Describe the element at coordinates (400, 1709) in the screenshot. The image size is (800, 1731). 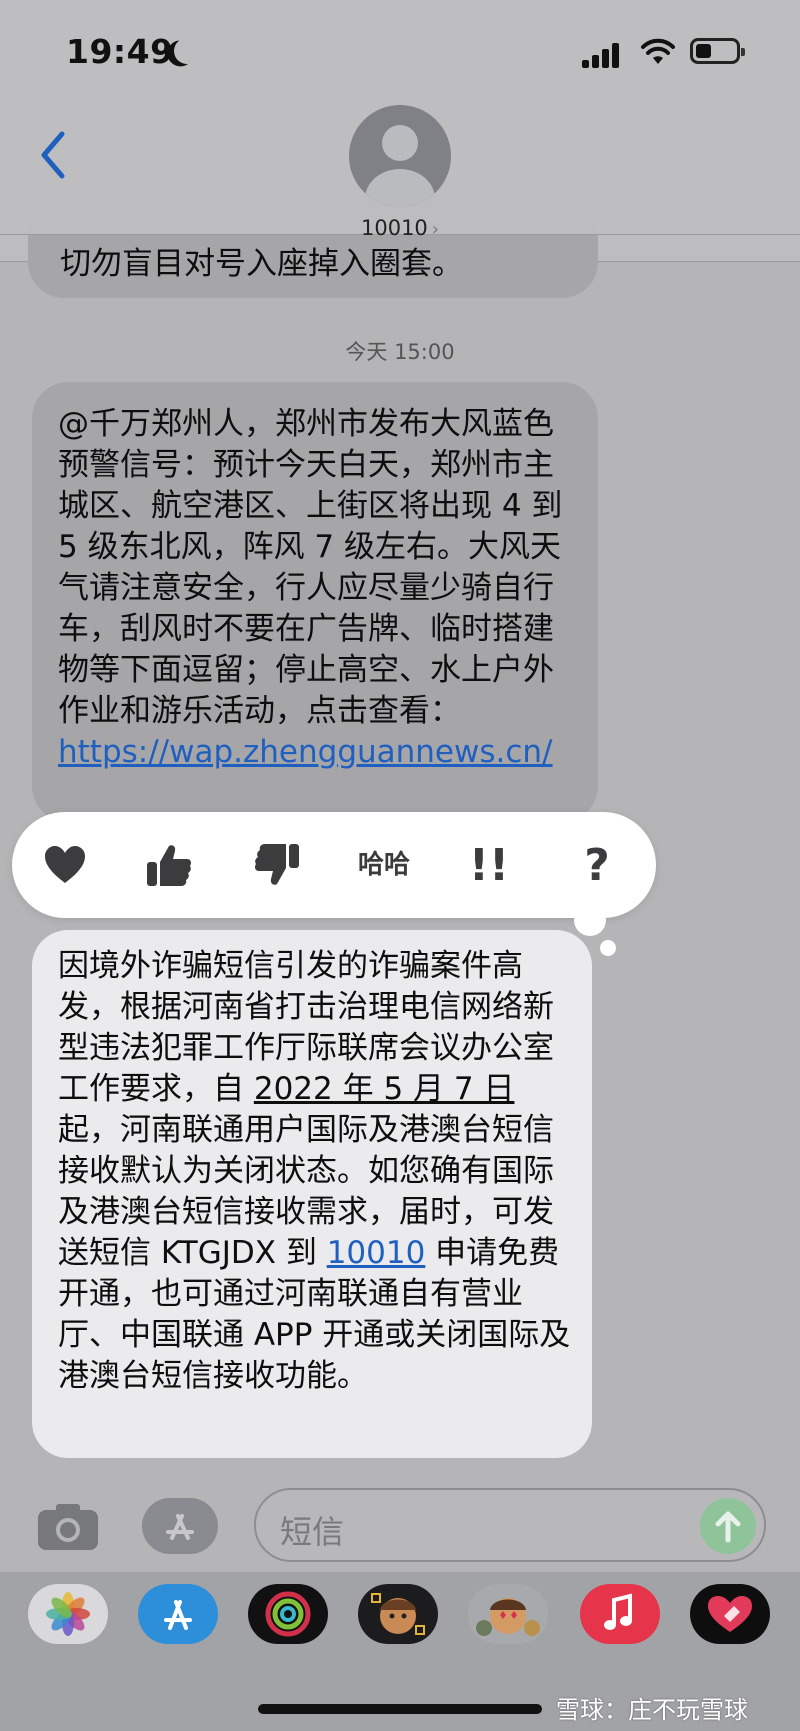
I see `home-indicator` at that location.